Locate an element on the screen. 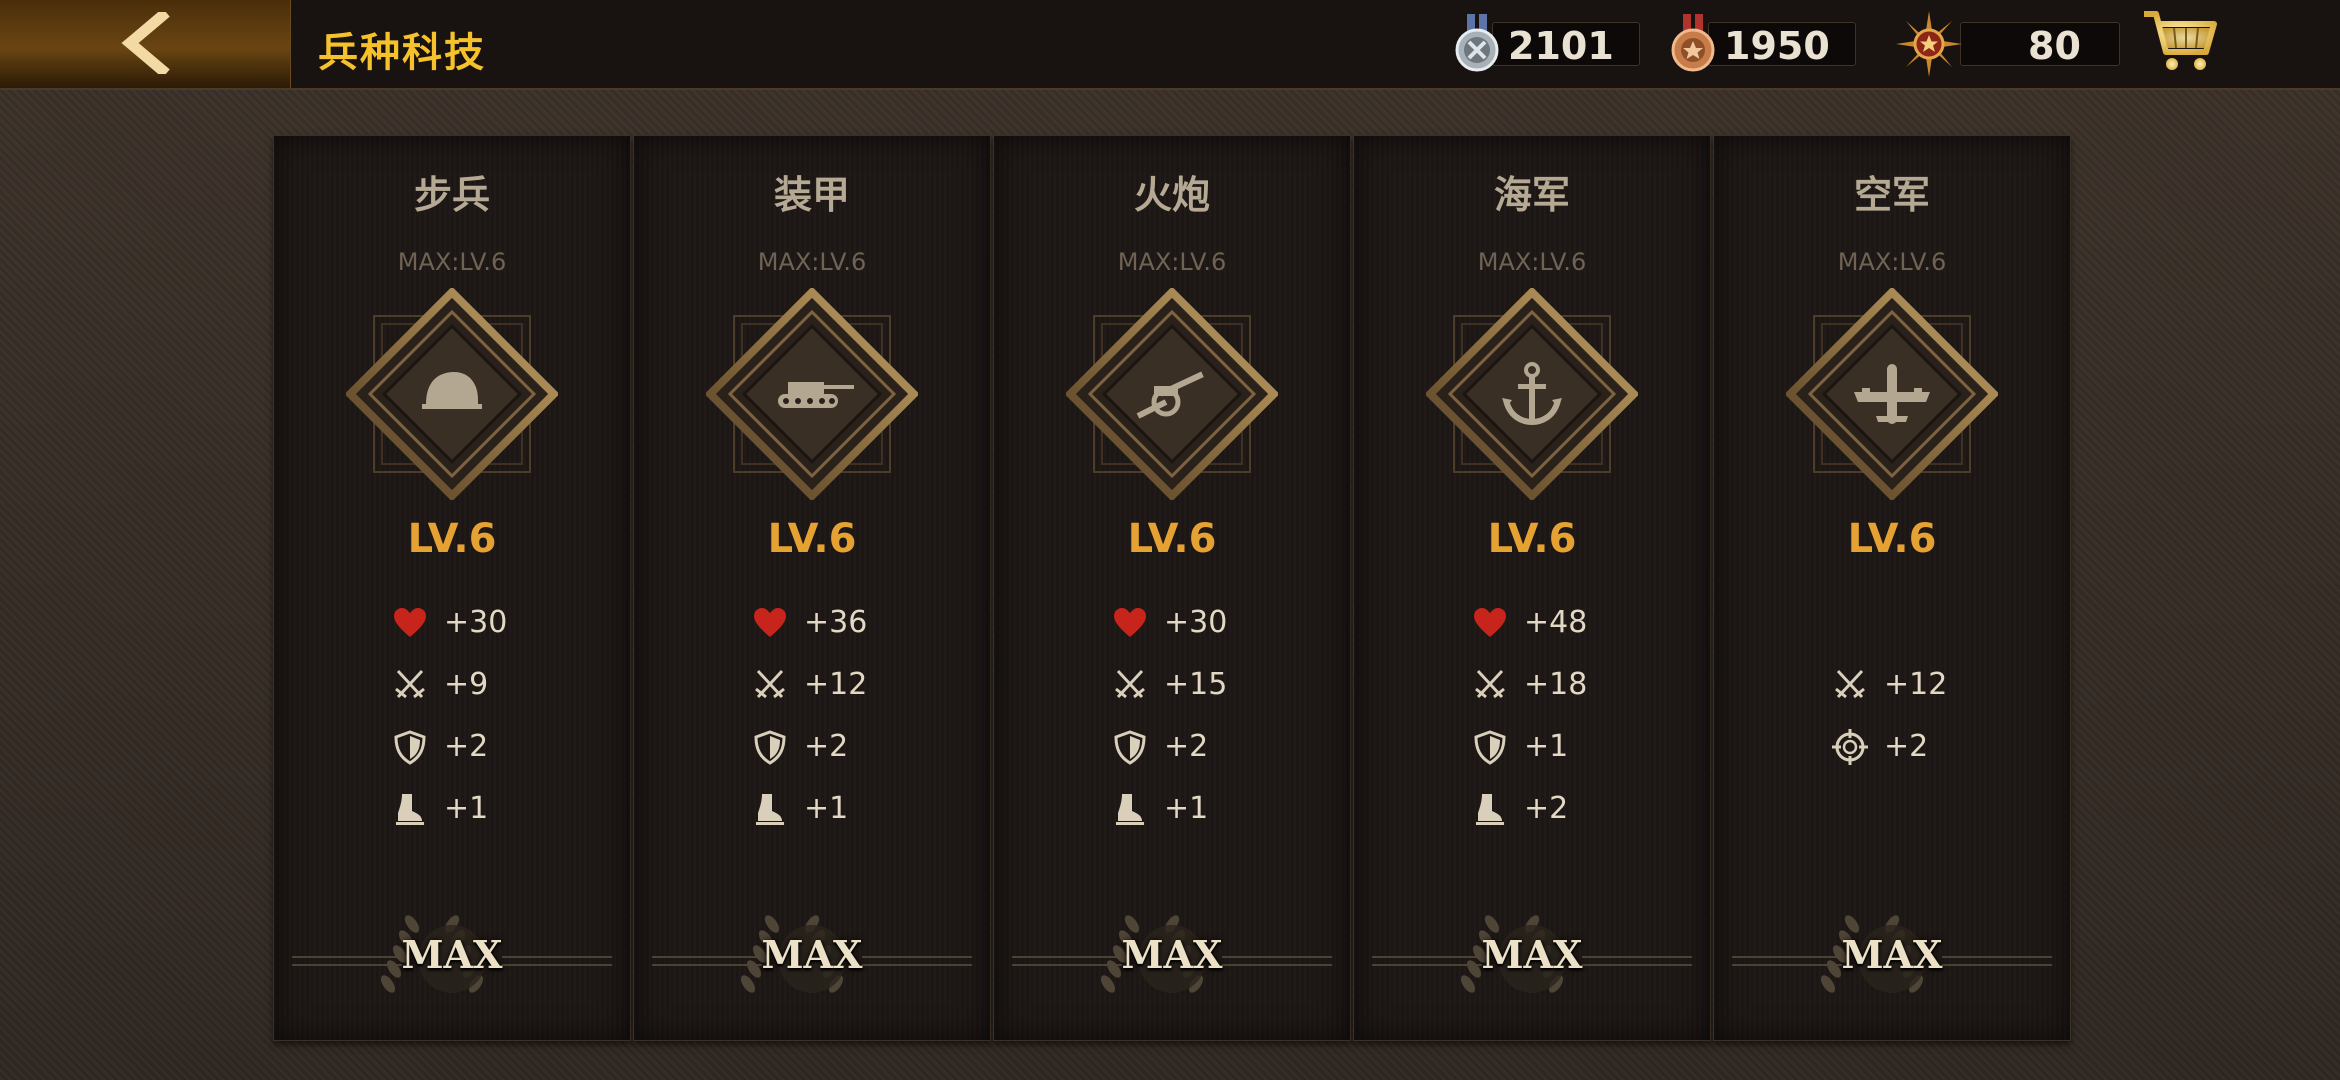 The image size is (2340, 1080). unit-name: 装甲 is located at coordinates (811, 195).